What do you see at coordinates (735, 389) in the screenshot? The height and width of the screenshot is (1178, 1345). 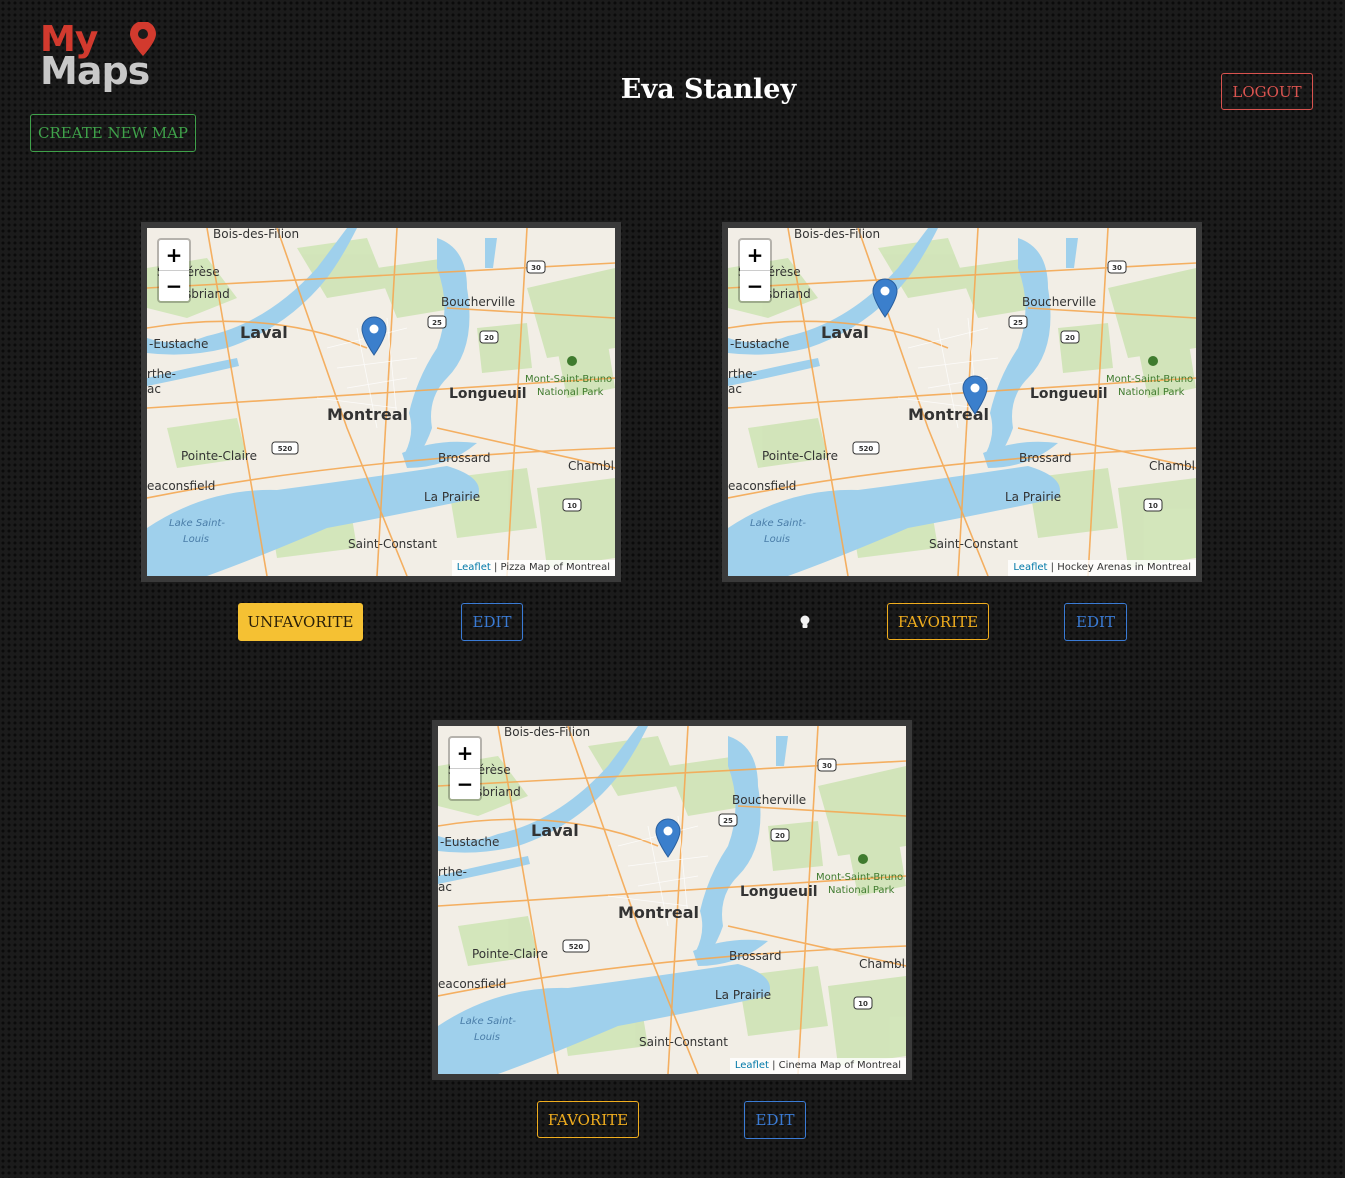 I see `svg-text: ac` at bounding box center [735, 389].